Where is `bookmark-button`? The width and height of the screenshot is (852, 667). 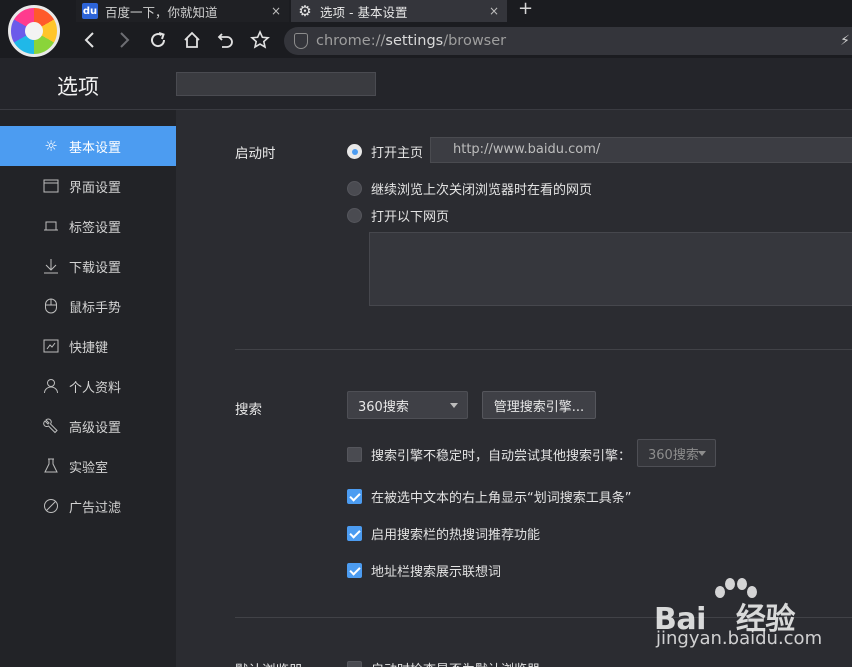
bookmark-button is located at coordinates (260, 40).